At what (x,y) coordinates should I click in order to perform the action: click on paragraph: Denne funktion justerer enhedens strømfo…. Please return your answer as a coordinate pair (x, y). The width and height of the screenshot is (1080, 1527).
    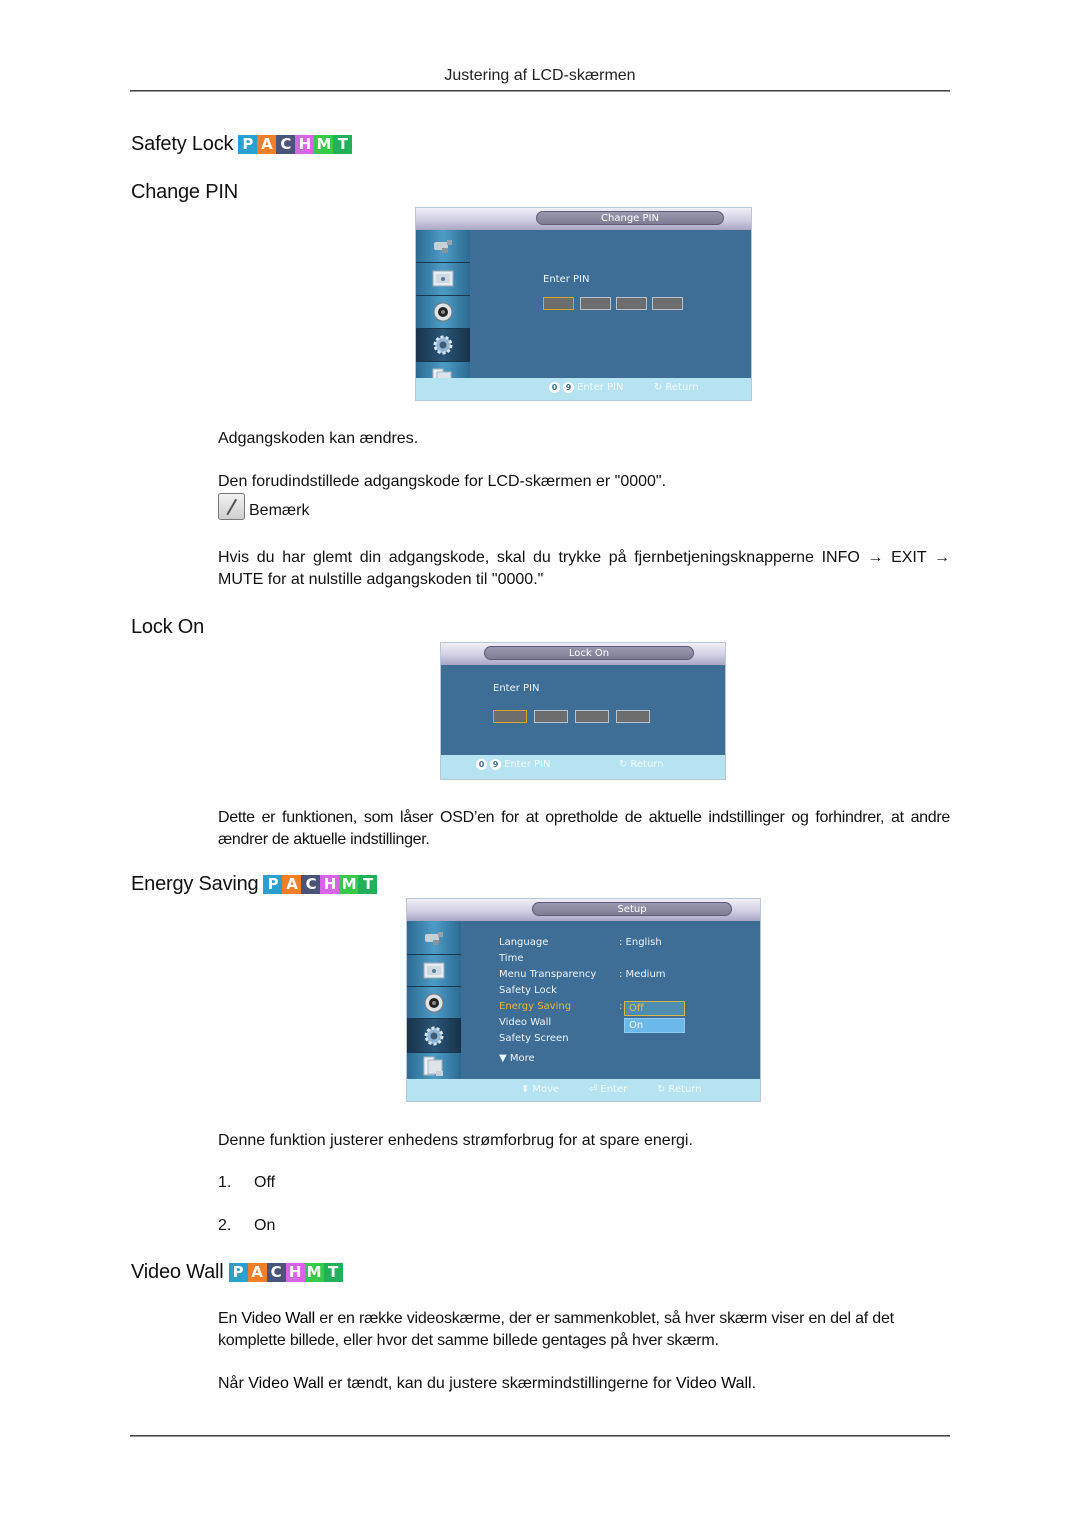
    Looking at the image, I should click on (455, 1140).